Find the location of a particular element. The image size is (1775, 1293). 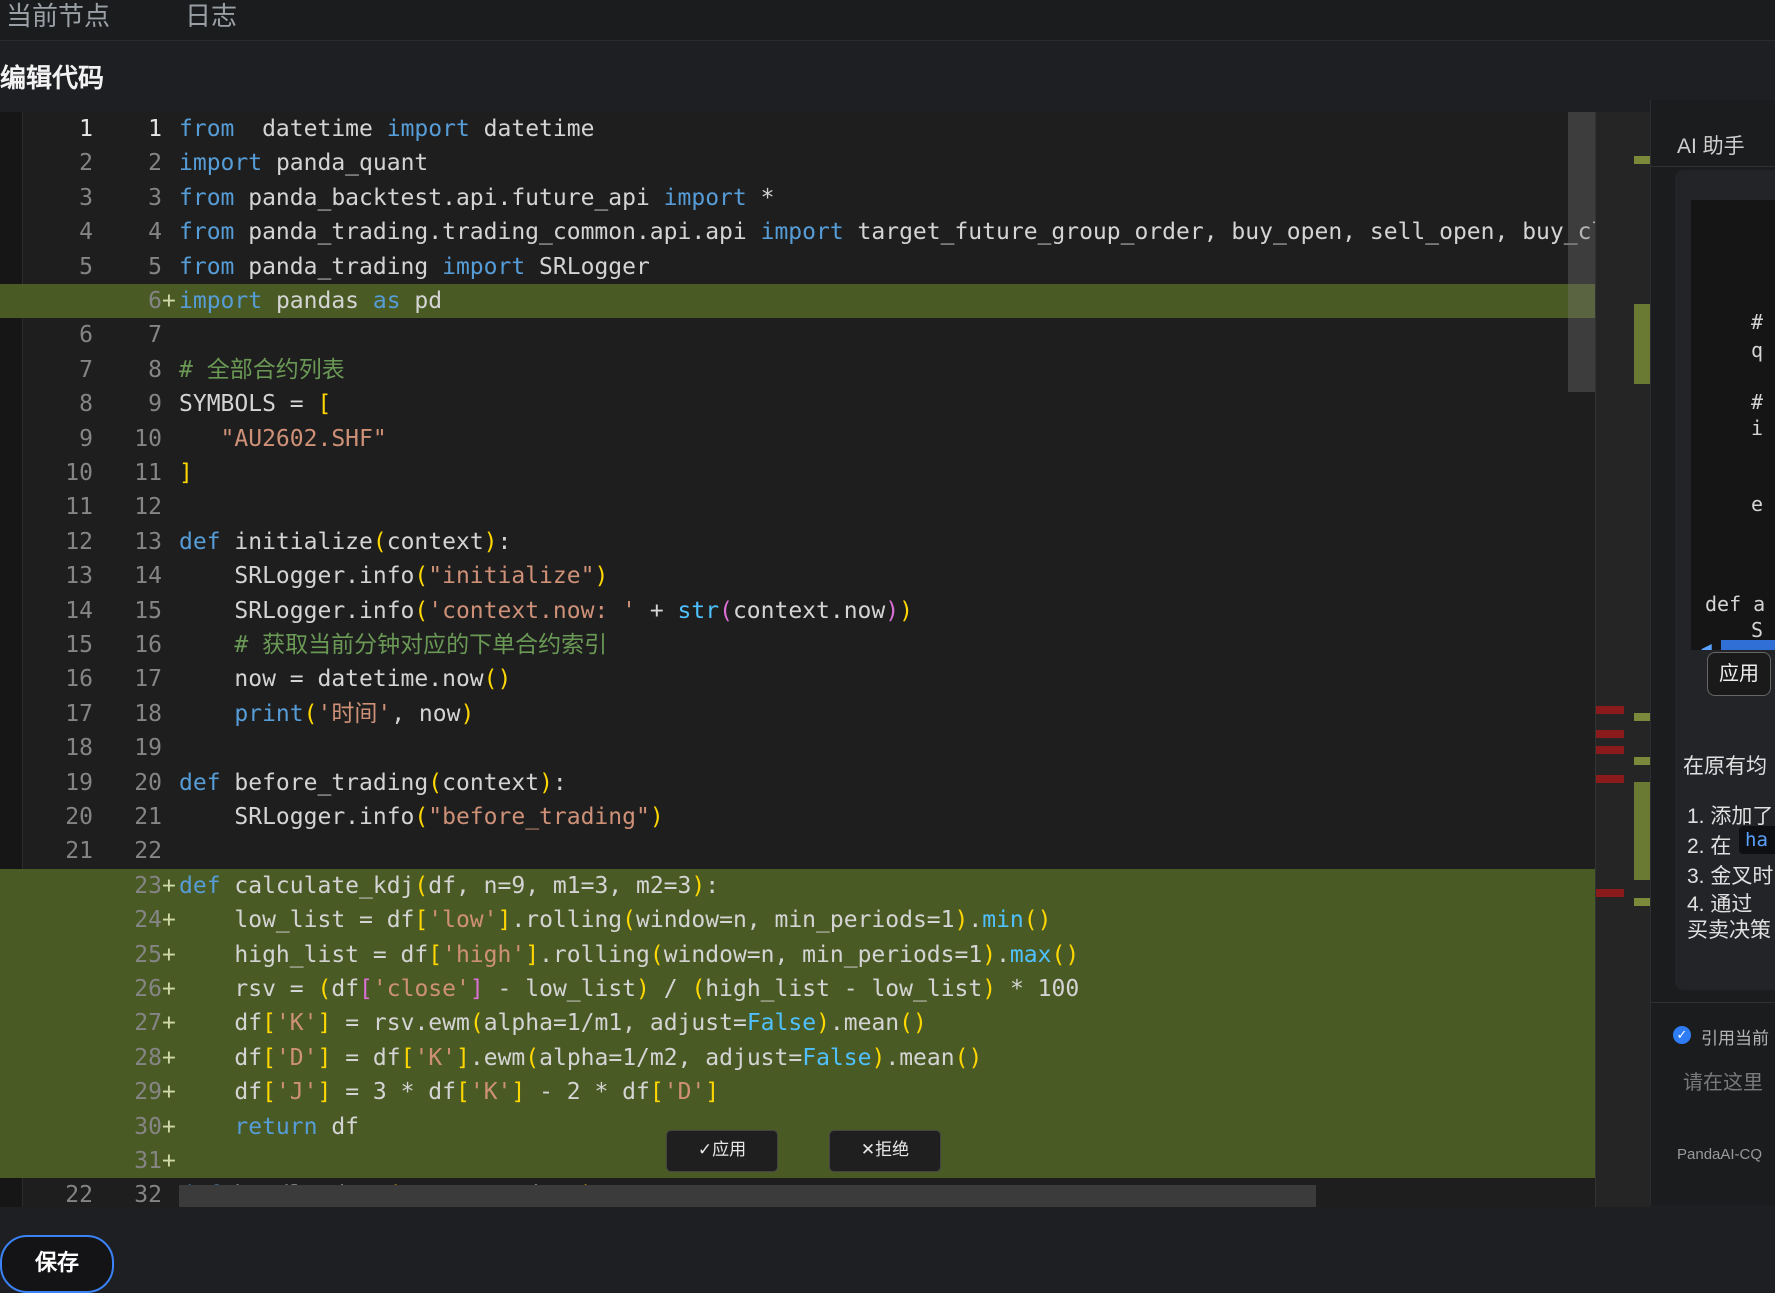

code-text: "AU2602.SHF" is located at coordinates (303, 438).